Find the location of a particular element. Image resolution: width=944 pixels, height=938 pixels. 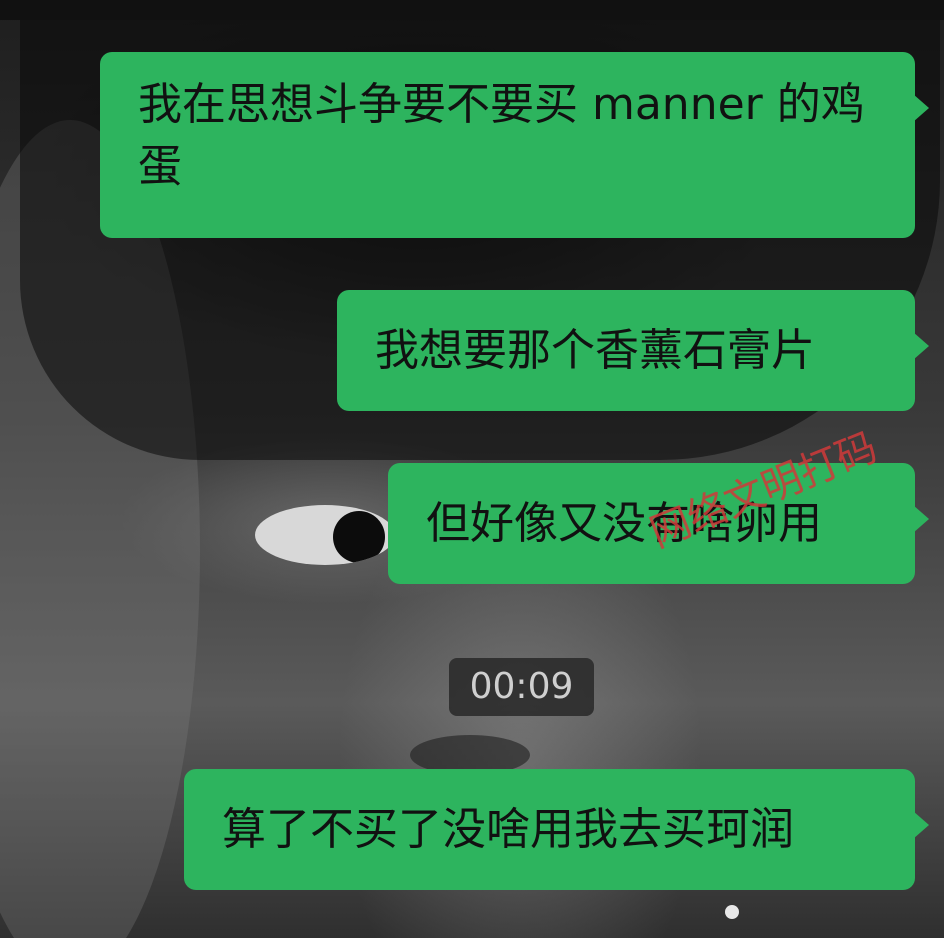

message-timestamp: 00:09 is located at coordinates (521, 687).